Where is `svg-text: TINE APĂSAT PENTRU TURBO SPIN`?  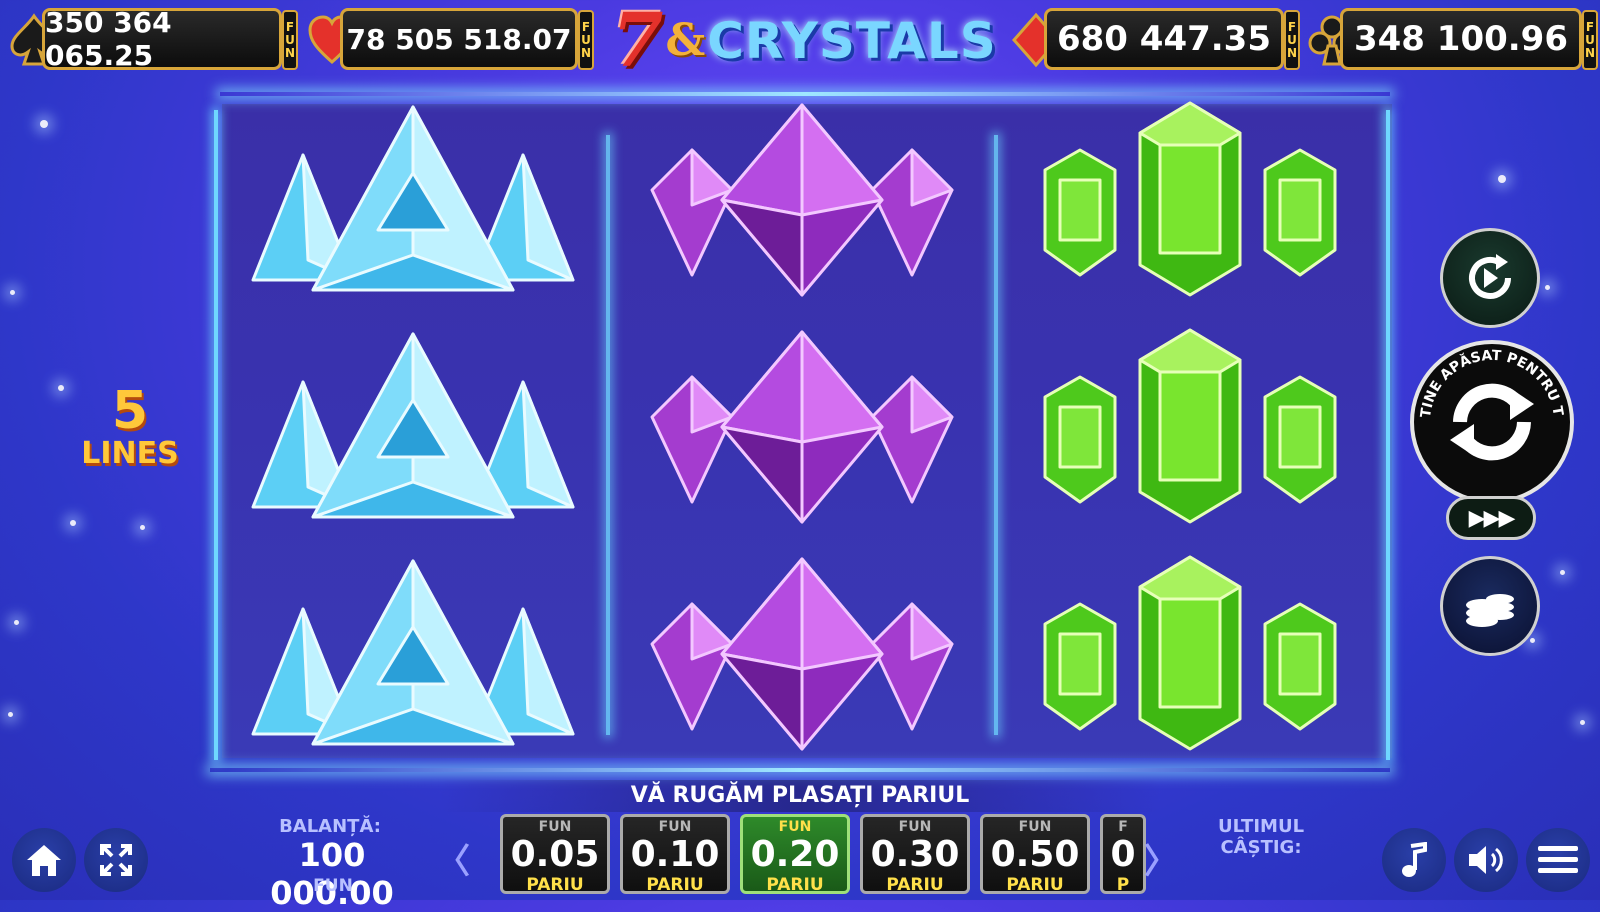 svg-text: TINE APĂSAT PENTRU TURBO SPIN is located at coordinates (1490, 381).